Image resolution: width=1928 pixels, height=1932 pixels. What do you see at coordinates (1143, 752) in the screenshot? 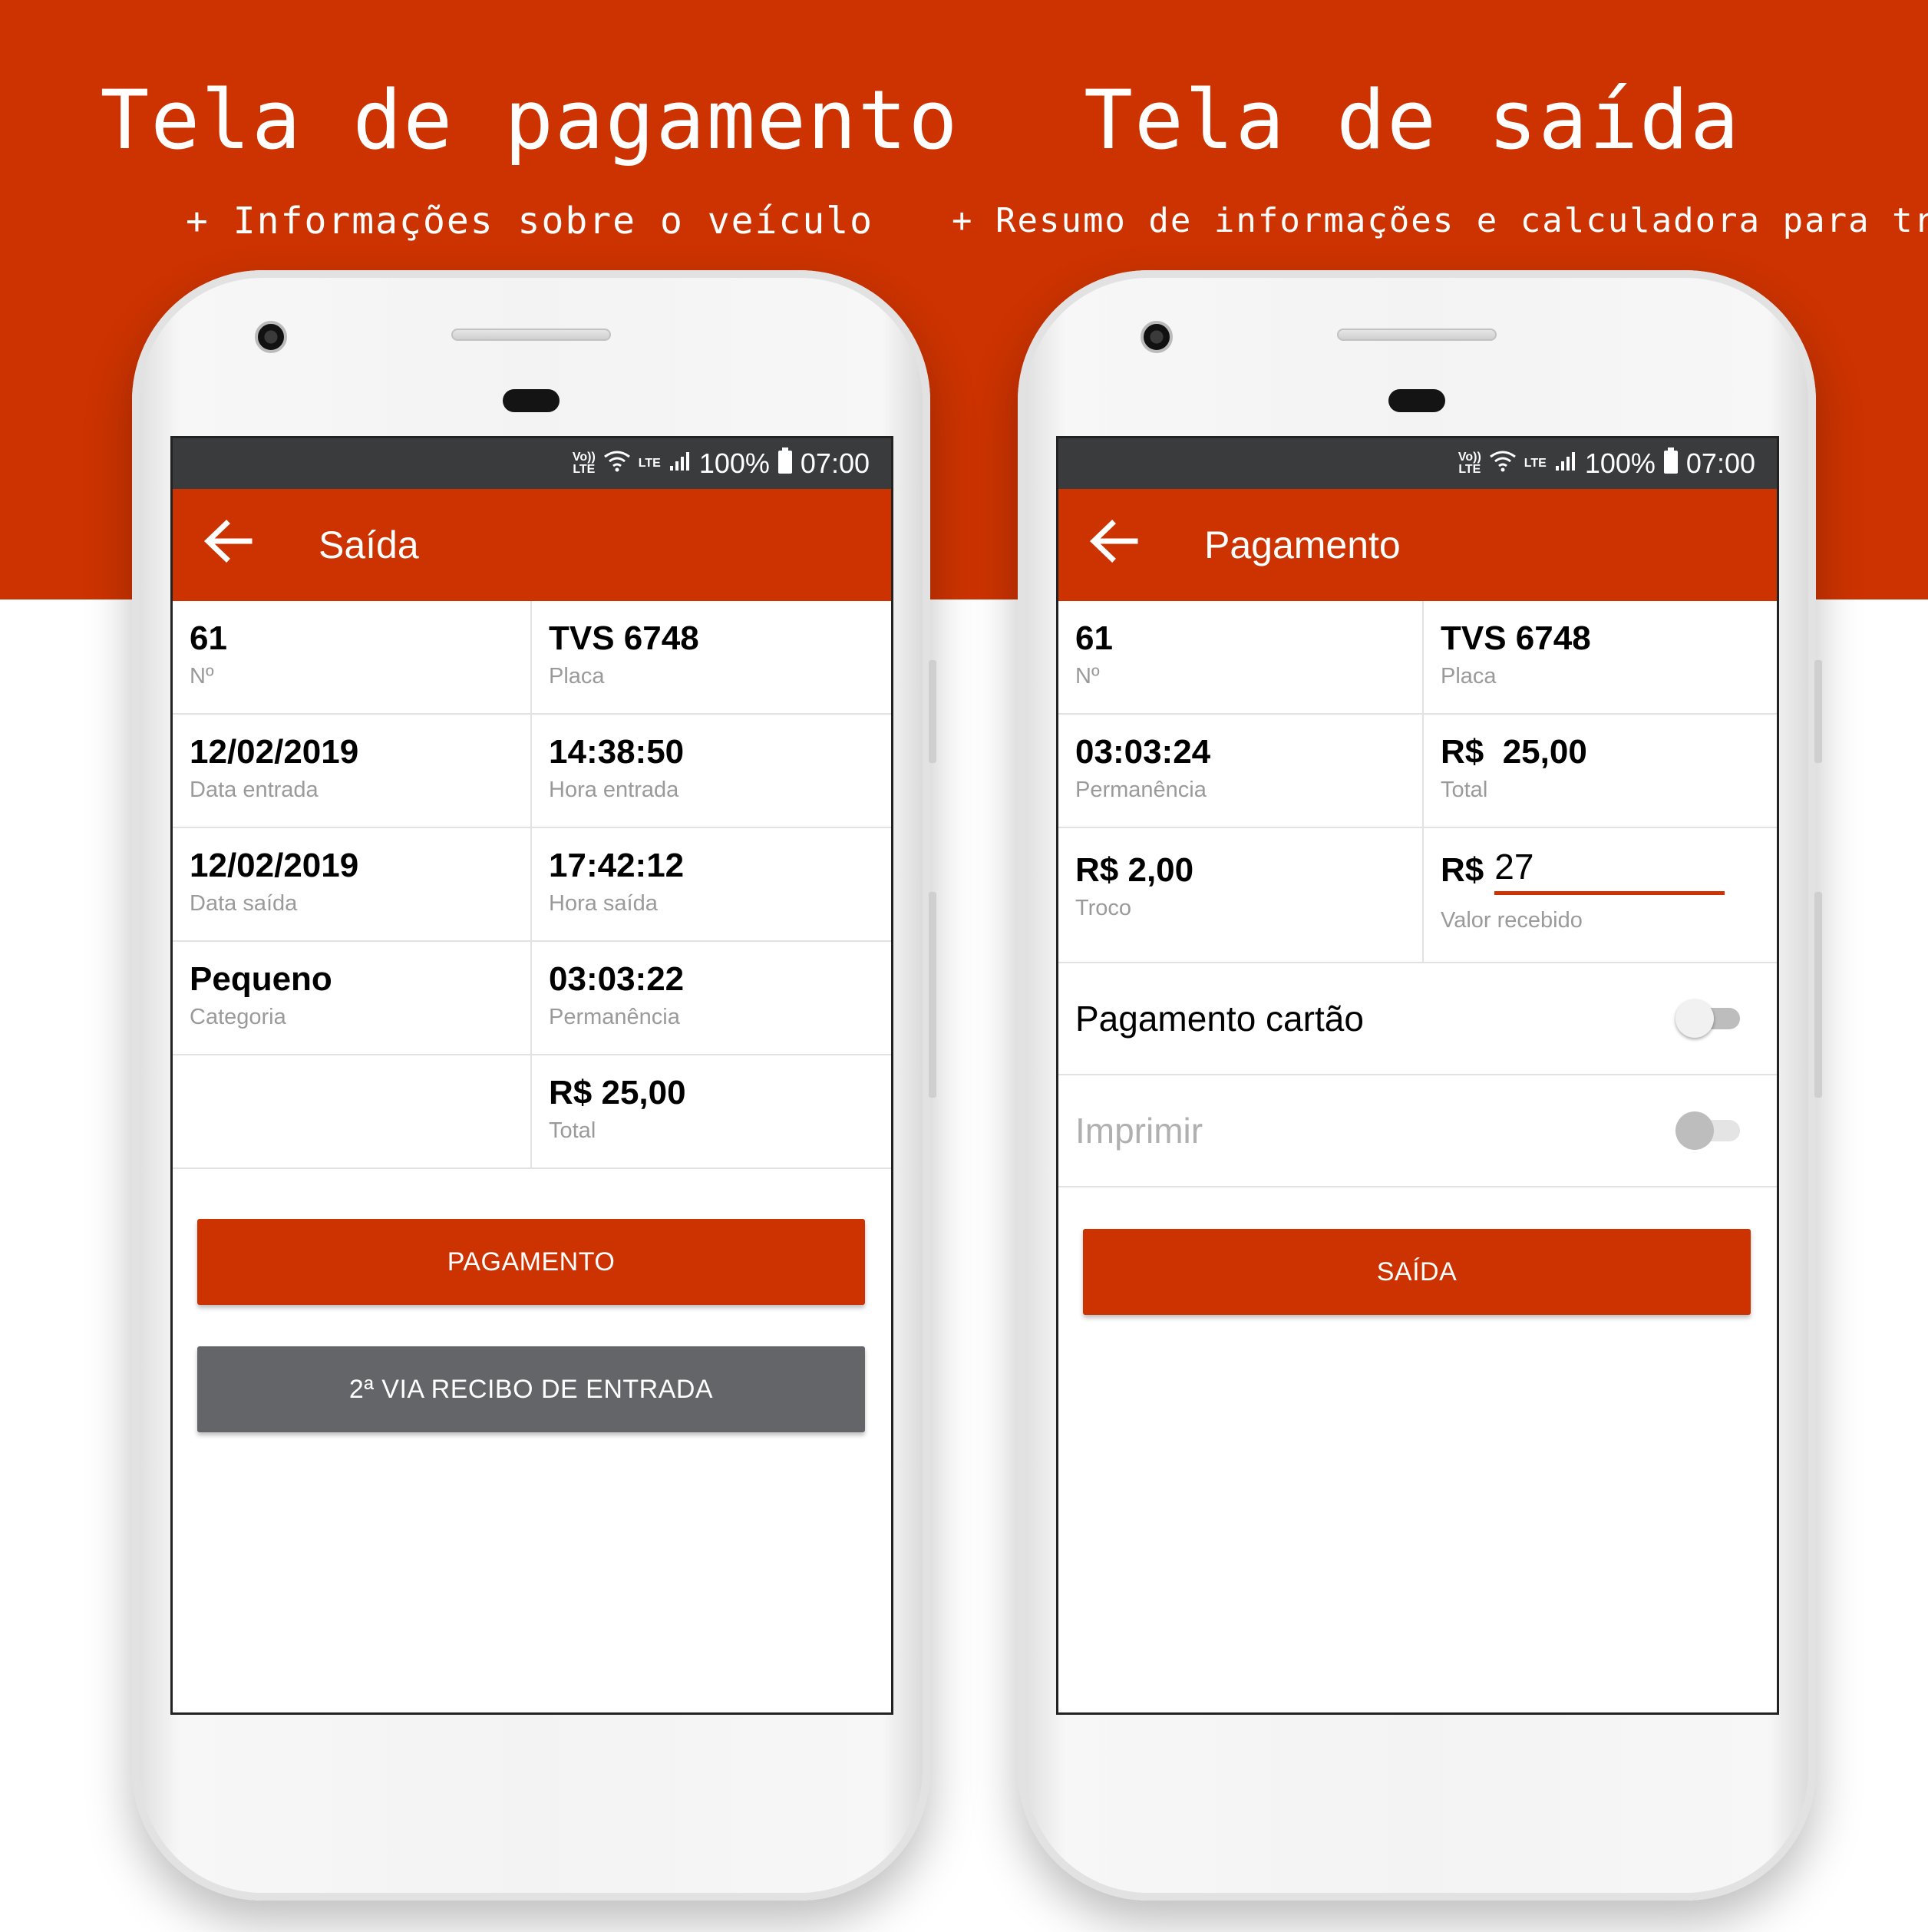
I see `info-value: 03:03:24` at bounding box center [1143, 752].